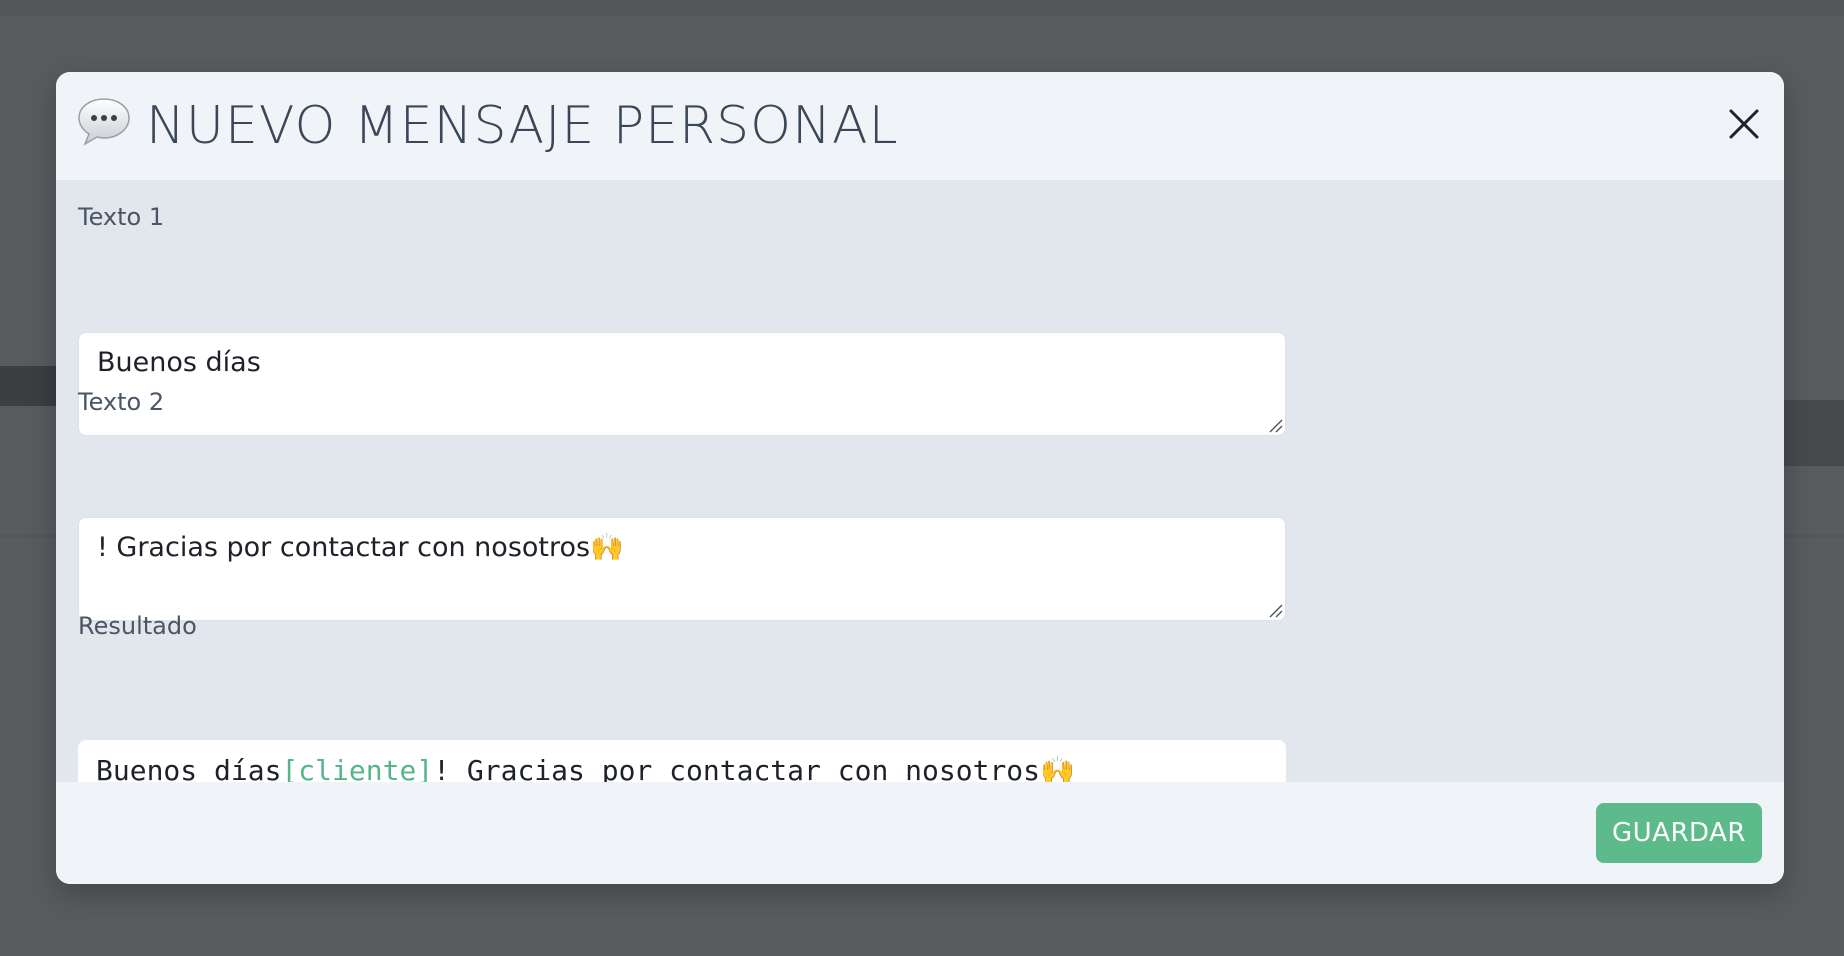  I want to click on background-topbar, so click(922, 8).